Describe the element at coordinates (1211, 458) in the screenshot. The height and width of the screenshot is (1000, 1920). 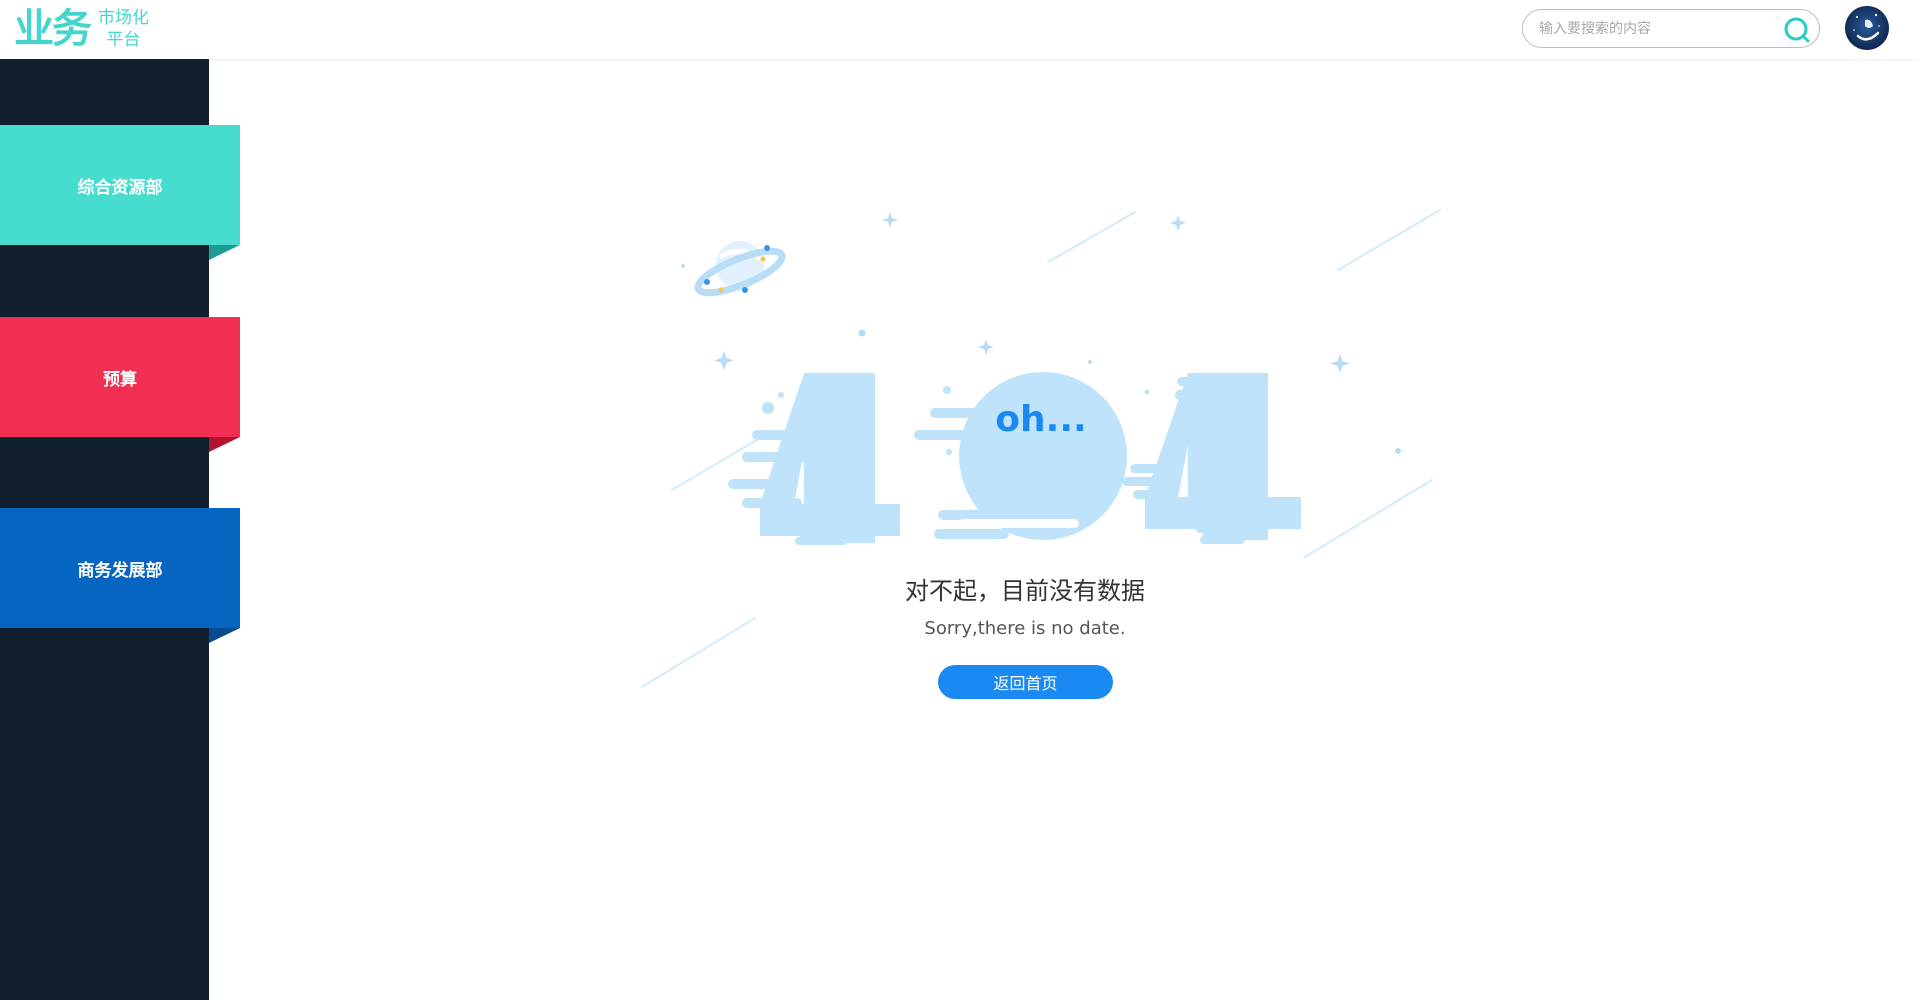
I see `digit-four-right` at that location.